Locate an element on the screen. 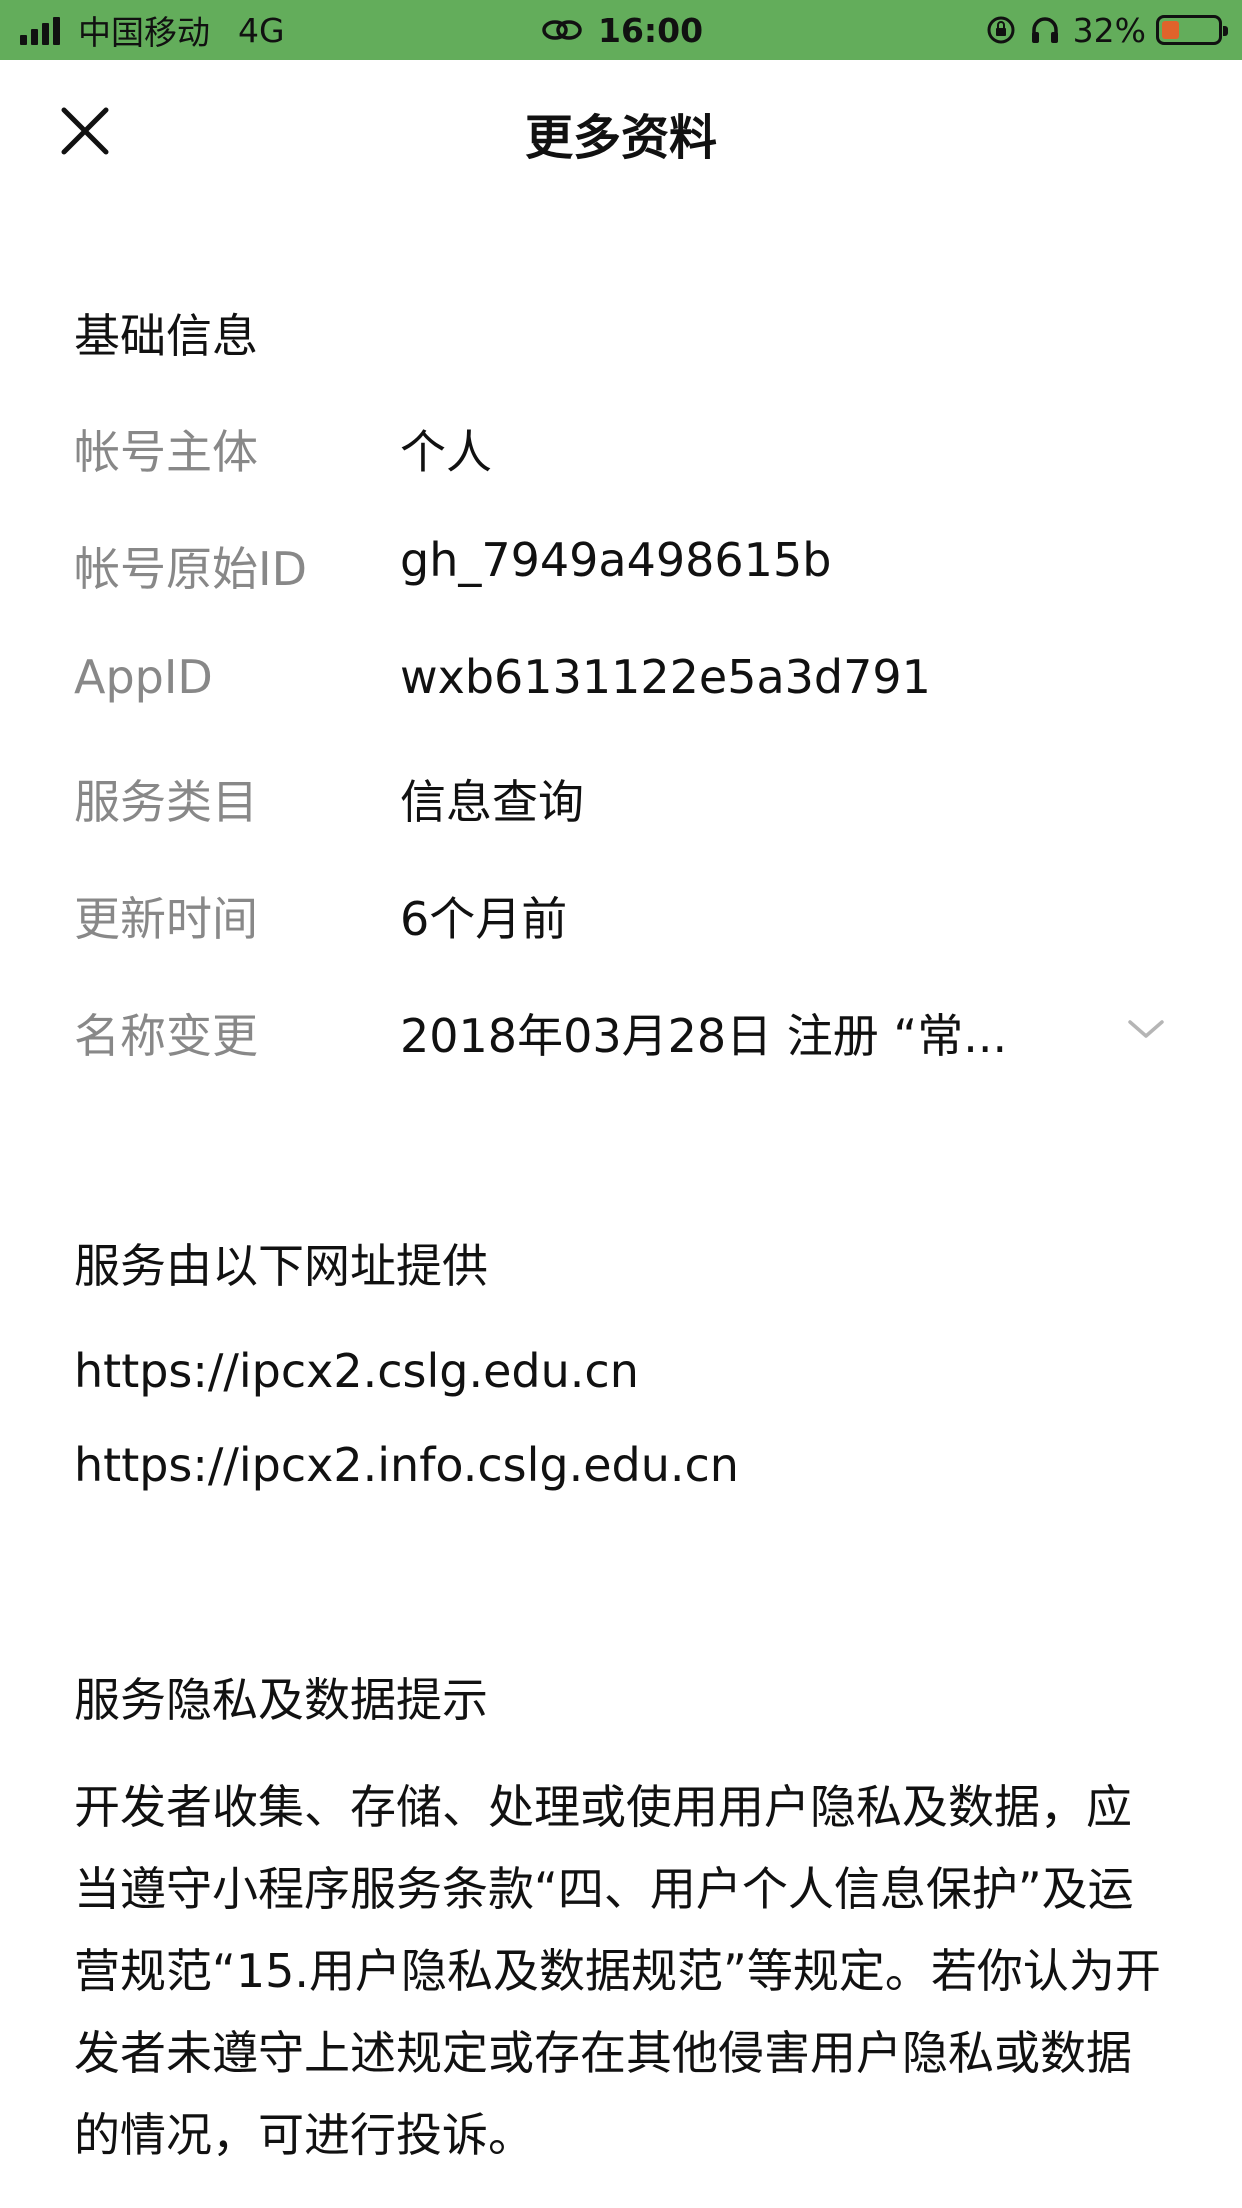 The width and height of the screenshot is (1242, 2208). battery-tip is located at coordinates (1225, 31).